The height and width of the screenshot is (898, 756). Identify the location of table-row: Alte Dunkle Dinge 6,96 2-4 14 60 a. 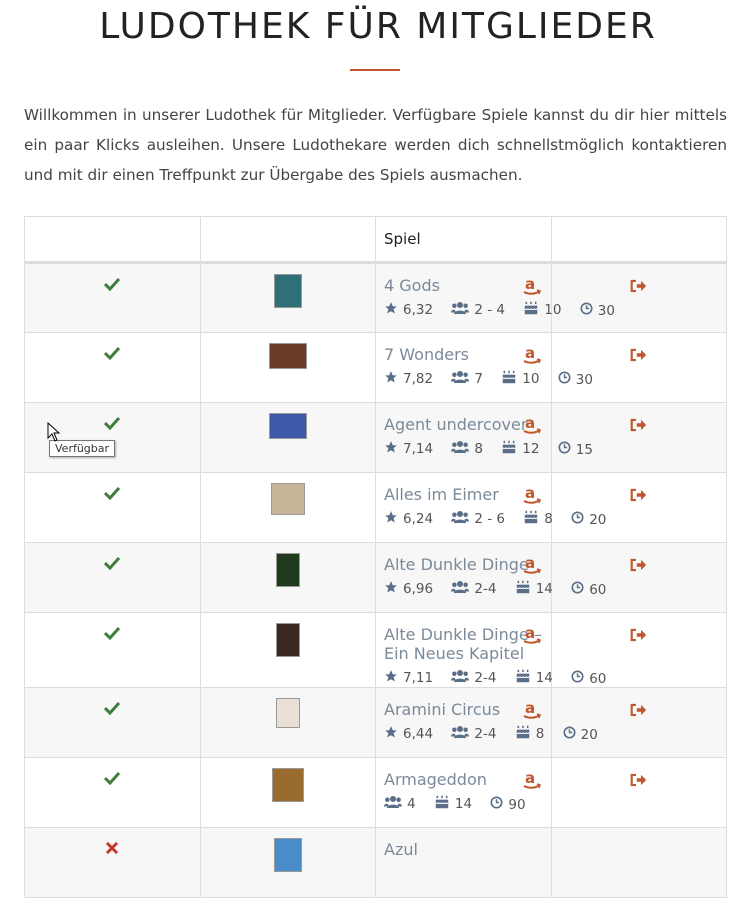
(375, 577).